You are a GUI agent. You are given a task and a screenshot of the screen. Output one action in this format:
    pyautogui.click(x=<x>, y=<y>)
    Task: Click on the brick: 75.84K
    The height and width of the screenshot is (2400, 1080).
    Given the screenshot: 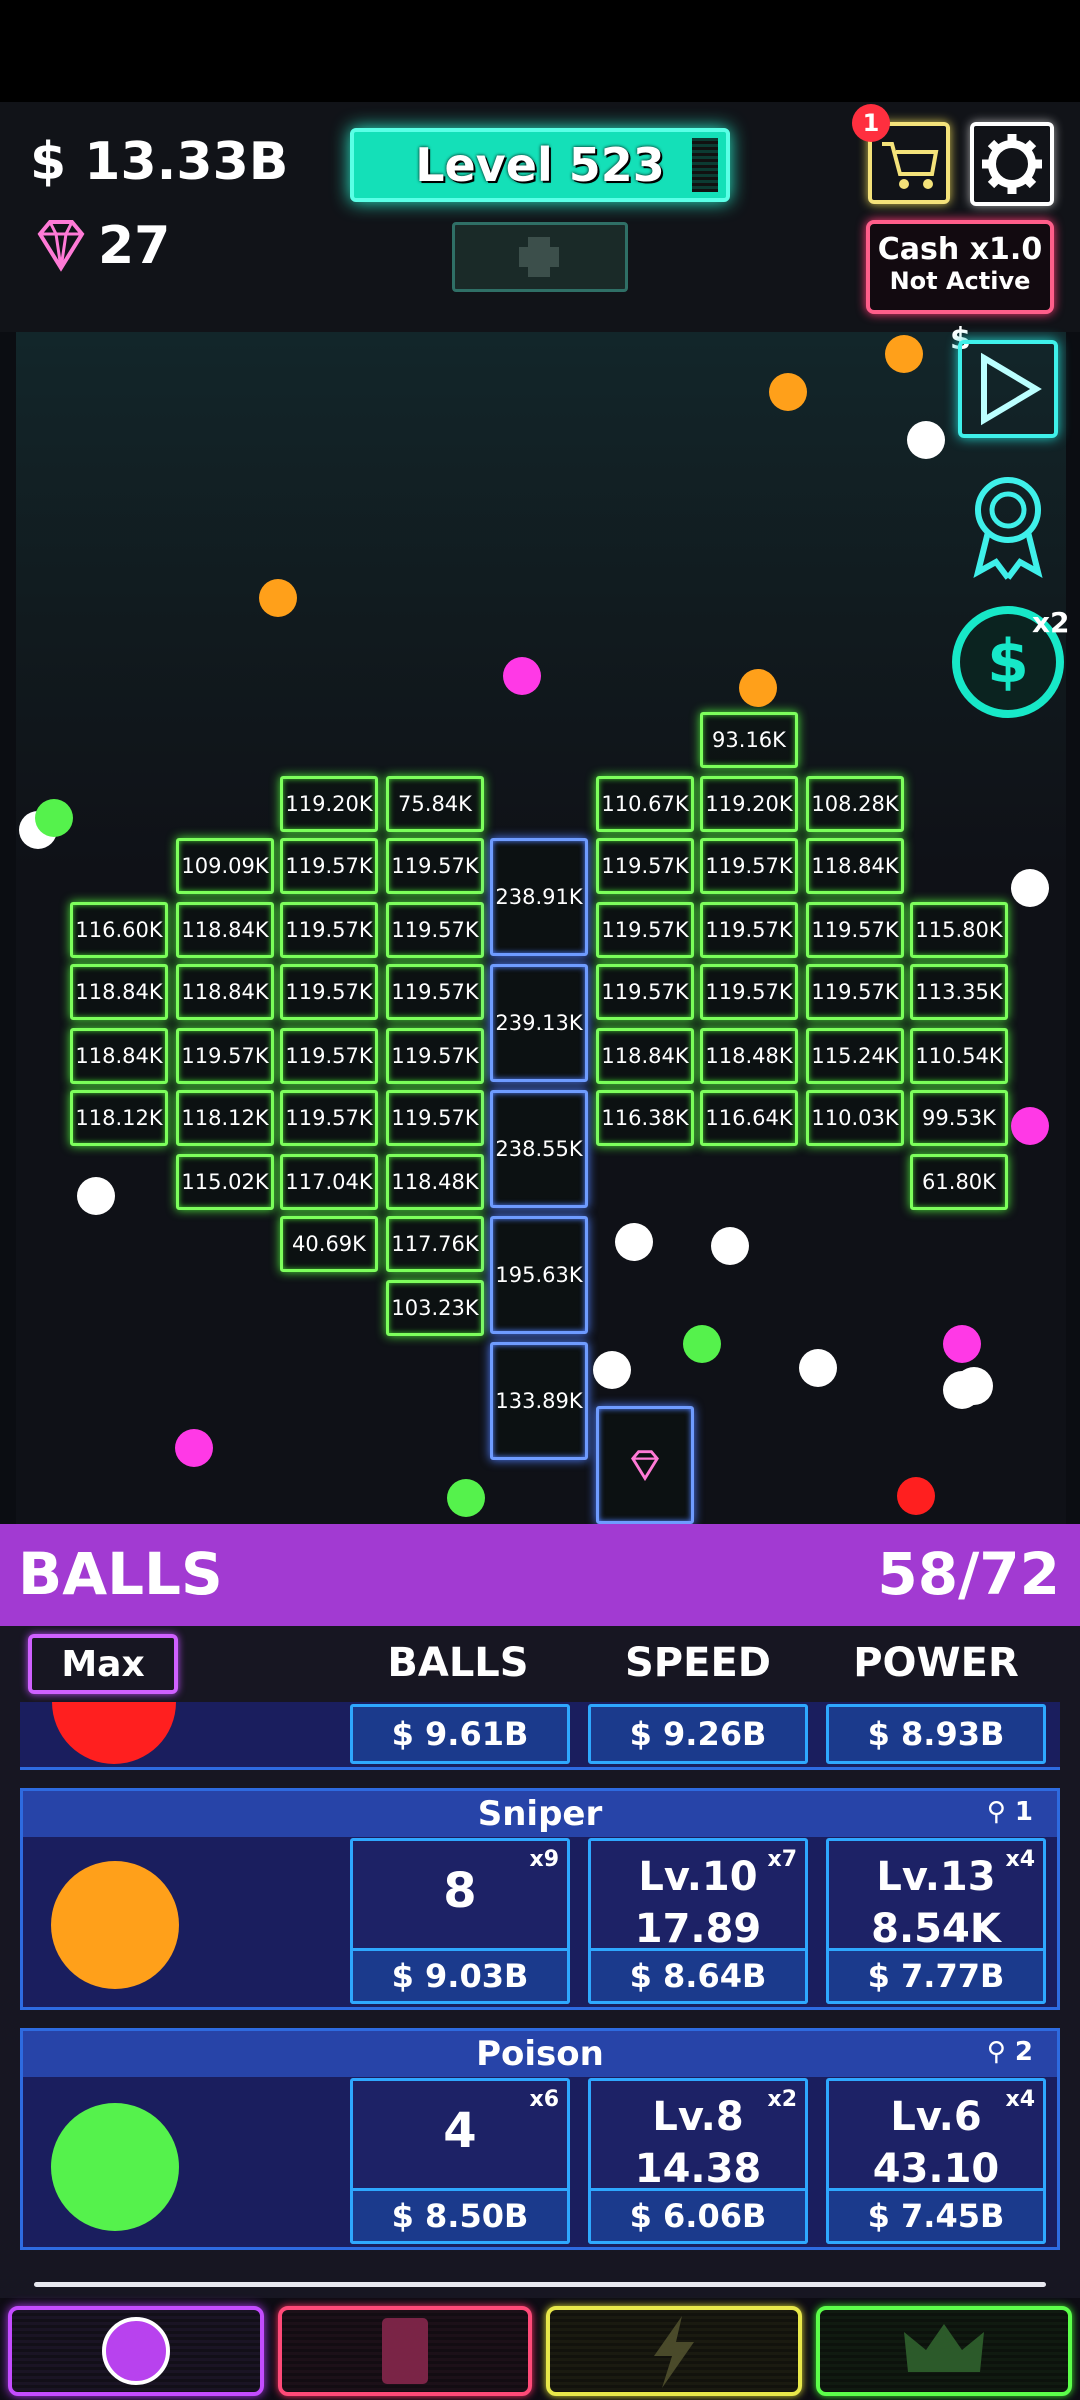 What is the action you would take?
    pyautogui.click(x=435, y=804)
    